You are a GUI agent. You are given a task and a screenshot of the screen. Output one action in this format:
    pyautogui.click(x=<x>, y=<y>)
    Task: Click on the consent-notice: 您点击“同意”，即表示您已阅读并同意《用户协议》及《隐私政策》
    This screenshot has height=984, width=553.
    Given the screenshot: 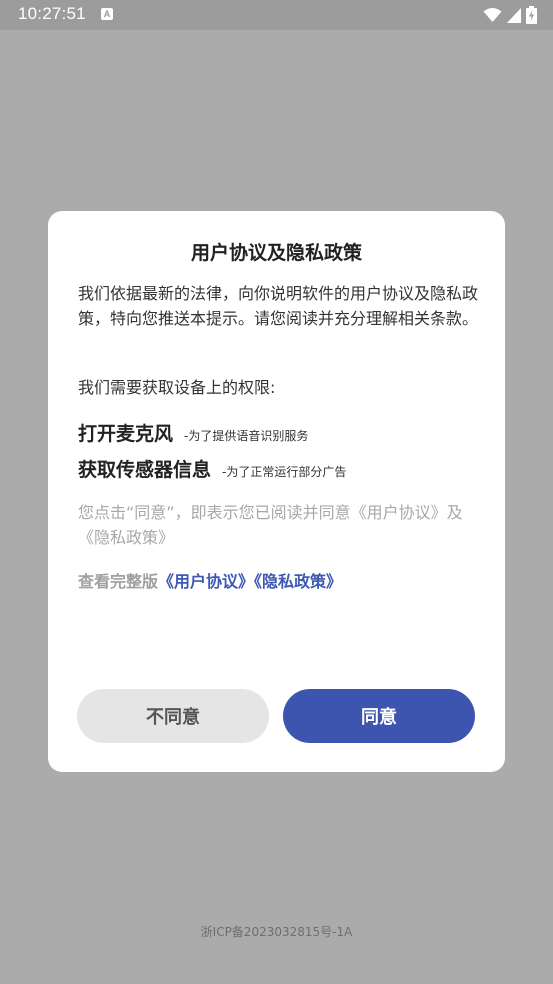 What is the action you would take?
    pyautogui.click(x=270, y=525)
    